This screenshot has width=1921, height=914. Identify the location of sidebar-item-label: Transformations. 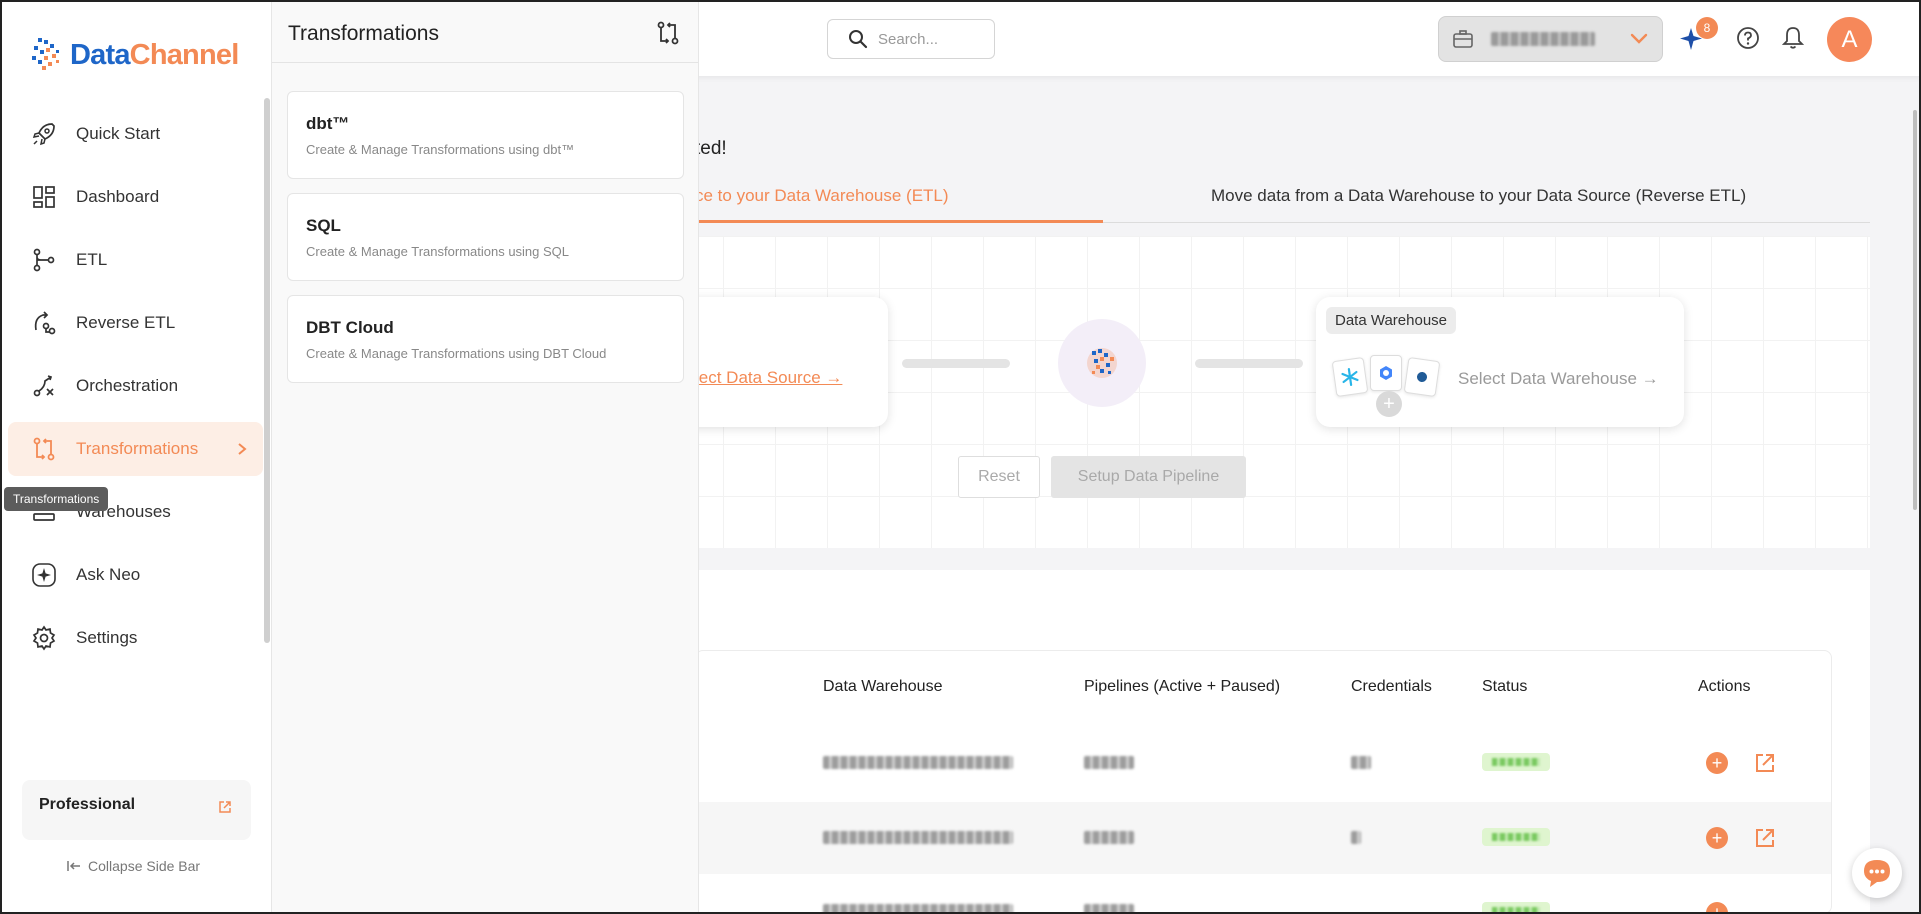
(137, 448).